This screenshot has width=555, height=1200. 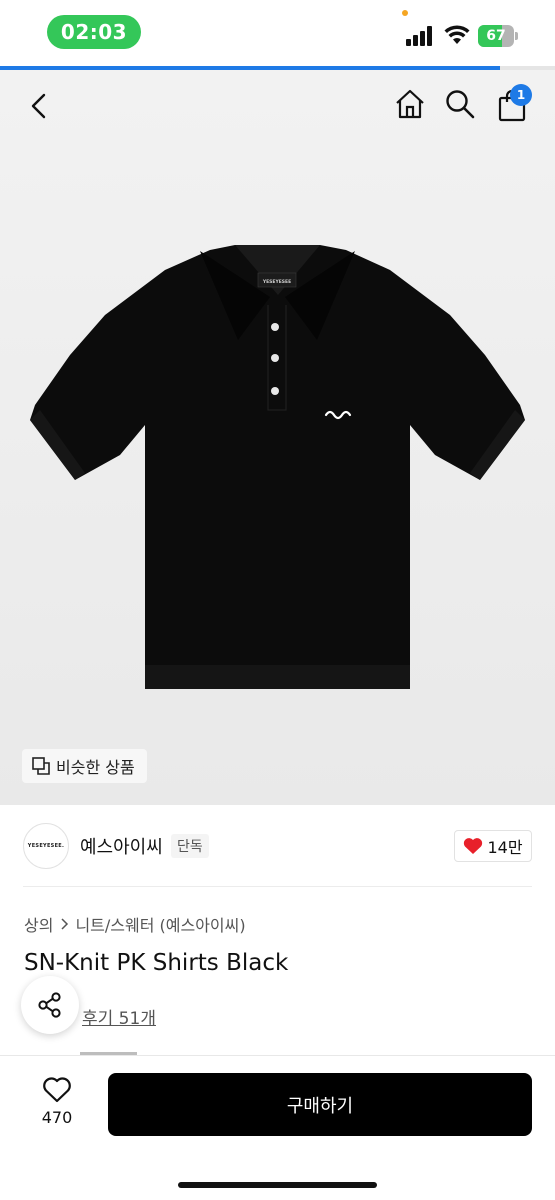 I want to click on heart-outline-icon, so click(x=57, y=1090).